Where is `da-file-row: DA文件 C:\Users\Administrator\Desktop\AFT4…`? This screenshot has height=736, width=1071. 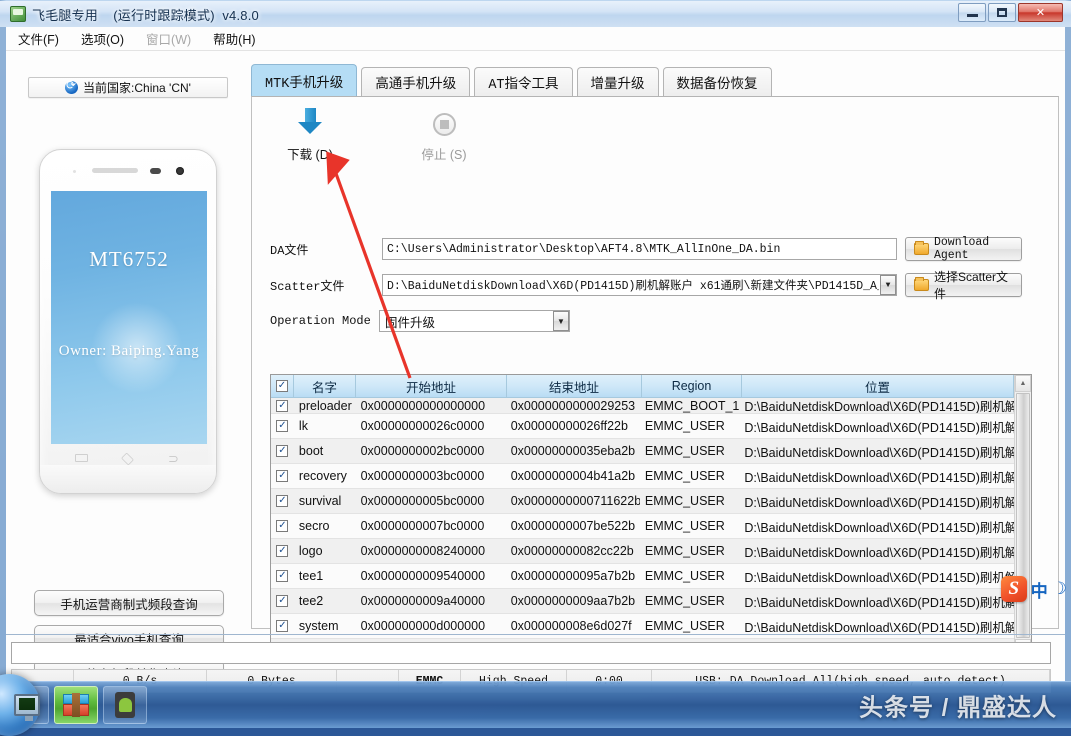 da-file-row: DA文件 C:\Users\Administrator\Desktop\AFT4… is located at coordinates (655, 249).